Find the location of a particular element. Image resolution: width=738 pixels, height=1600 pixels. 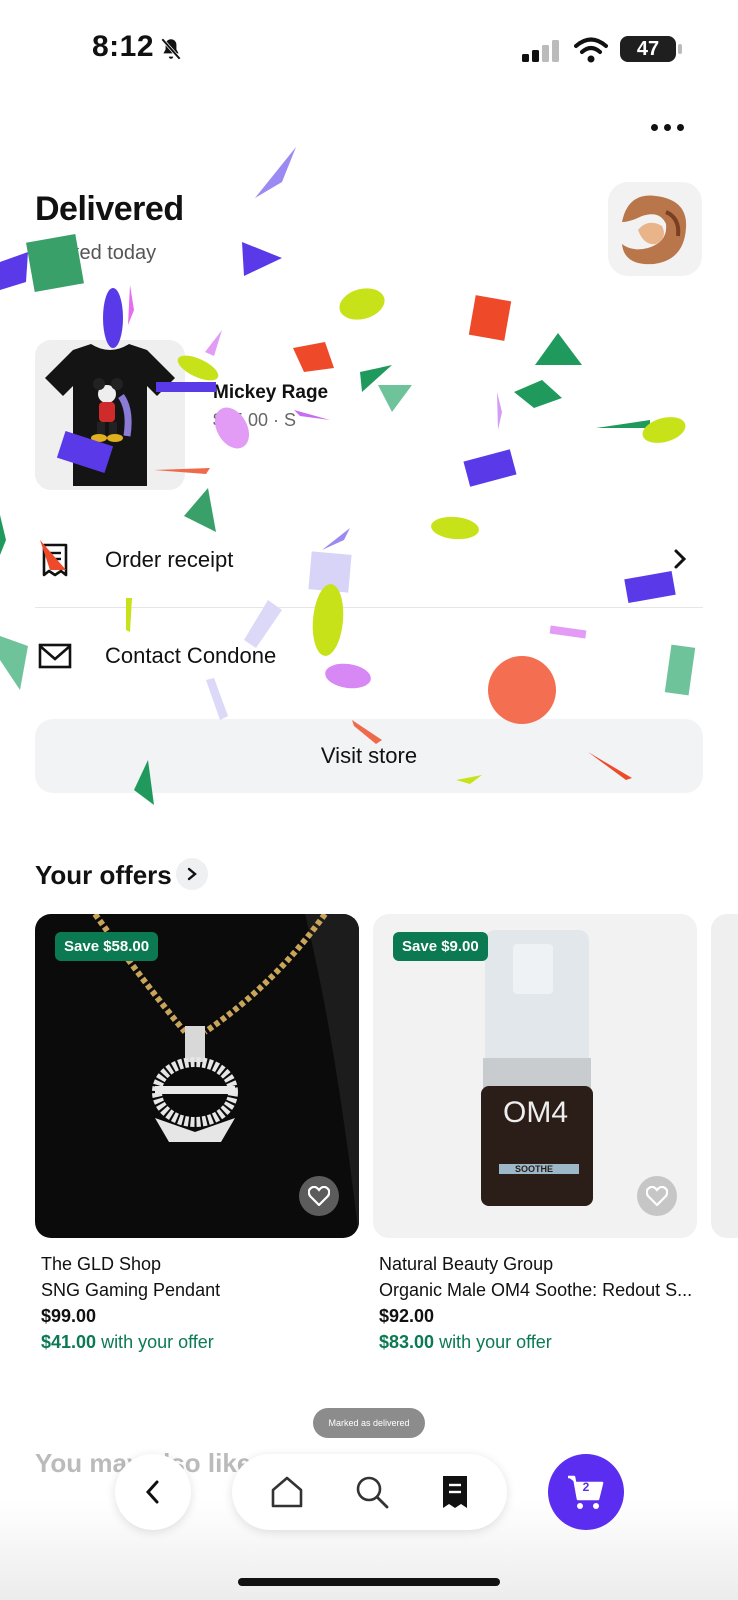

home-indicator is located at coordinates (369, 1582).